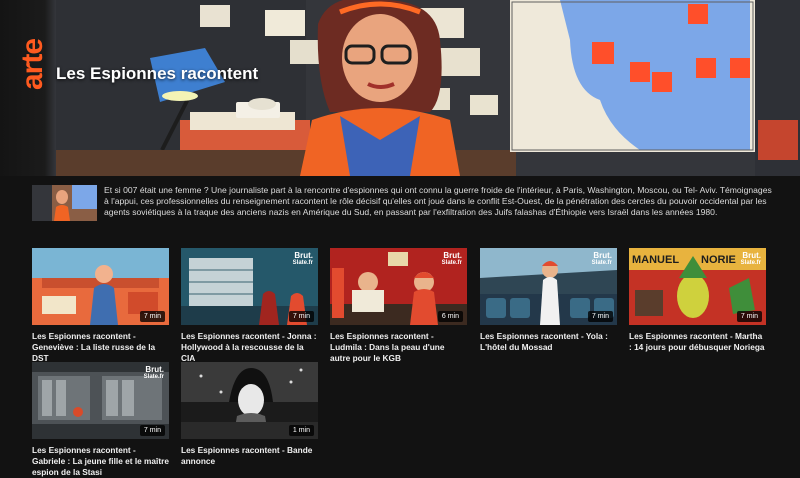 The height and width of the screenshot is (478, 800). What do you see at coordinates (249, 456) in the screenshot?
I see `episode-title: Les Espionnes racontent - Bande annonce` at bounding box center [249, 456].